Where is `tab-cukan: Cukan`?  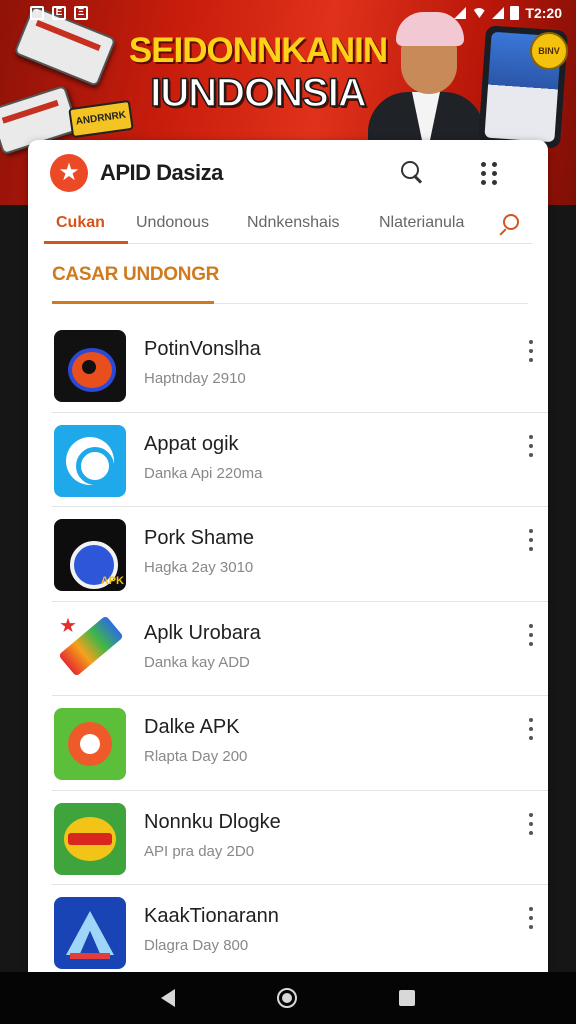
tab-cukan: Cukan is located at coordinates (80, 223).